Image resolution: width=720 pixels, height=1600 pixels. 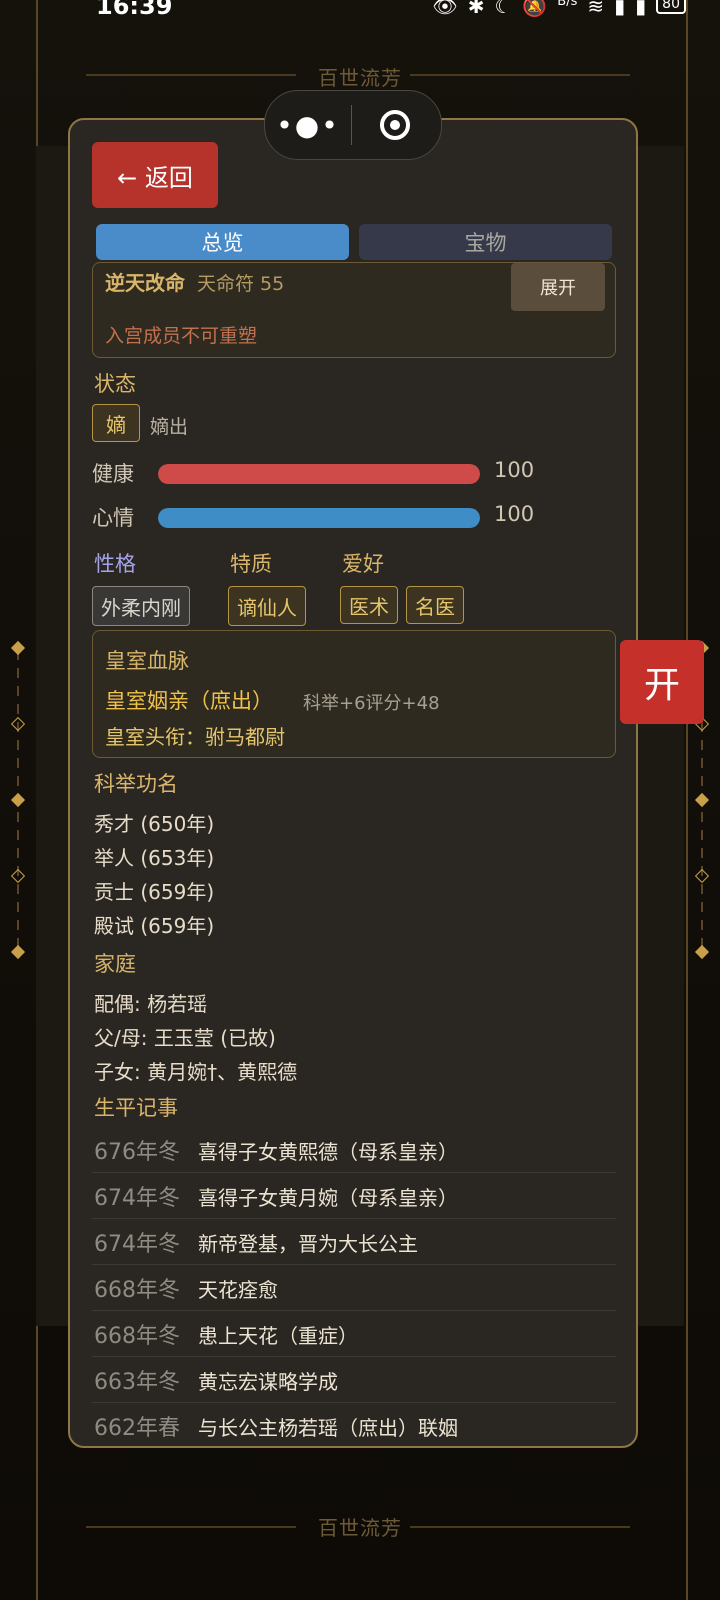 What do you see at coordinates (154, 858) in the screenshot?
I see `exam-item: 举人 (653年)` at bounding box center [154, 858].